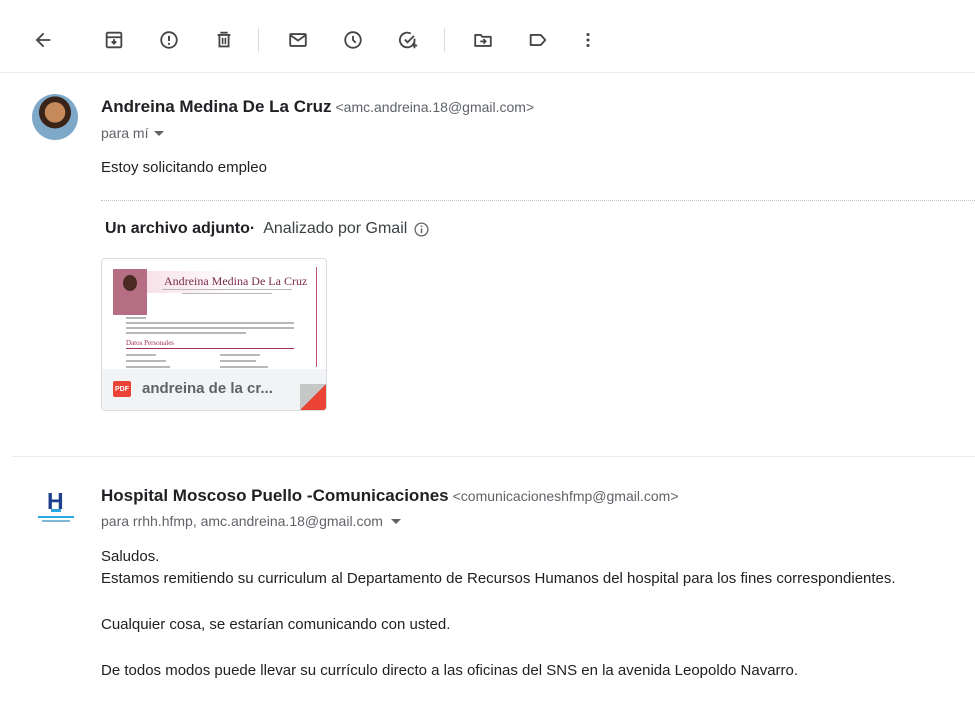  I want to click on add-task-icon, so click(408, 40).